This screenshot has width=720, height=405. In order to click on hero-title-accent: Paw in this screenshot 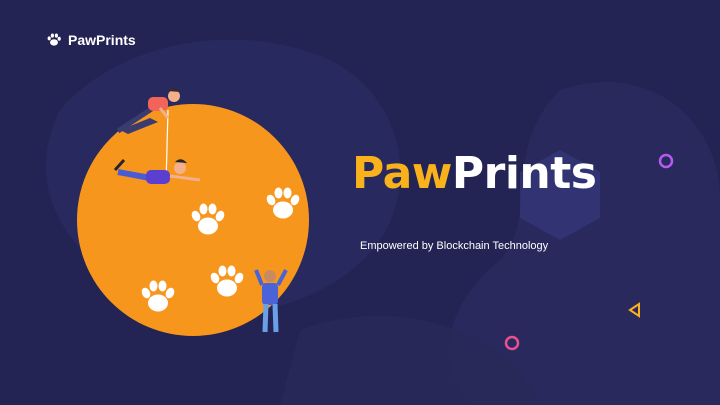, I will do `click(402, 173)`.